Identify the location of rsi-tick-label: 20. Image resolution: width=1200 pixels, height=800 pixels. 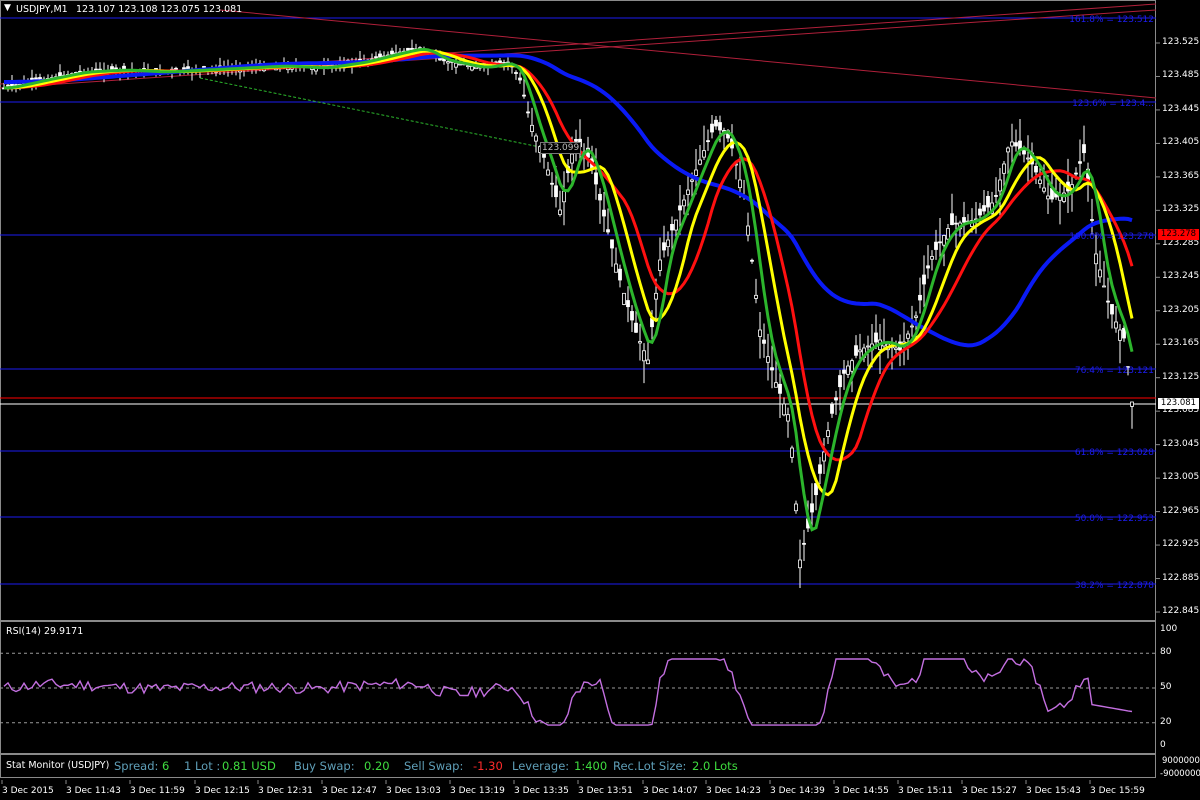
(1166, 721).